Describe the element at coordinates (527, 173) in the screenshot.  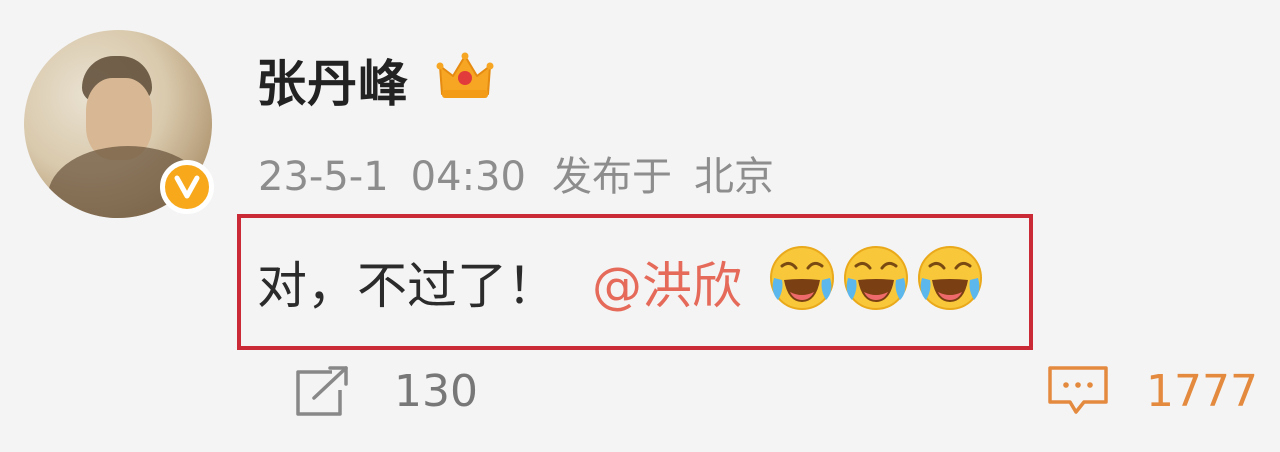
I see `post-meta: 23-5-1 04:30 发布于 北京` at that location.